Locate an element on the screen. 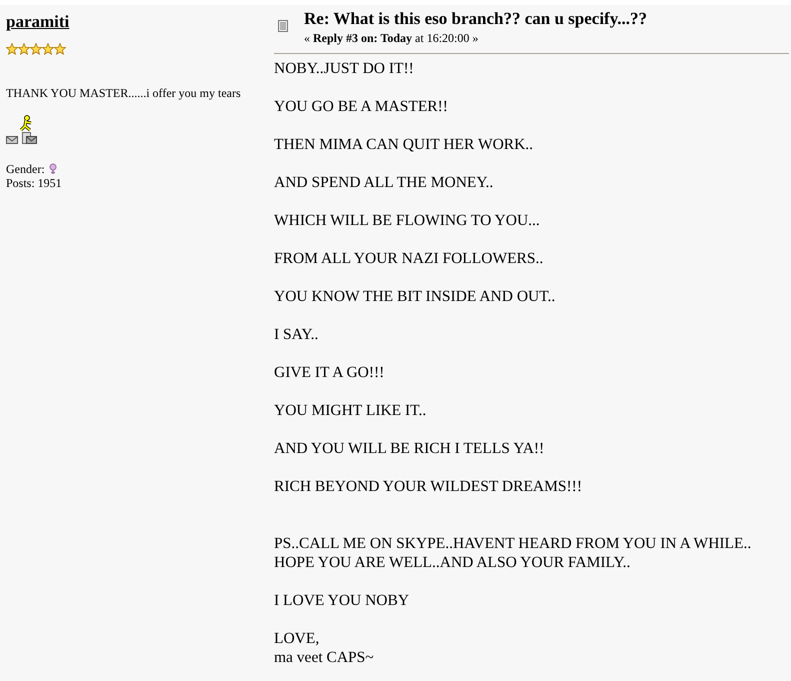 This screenshot has width=791, height=681. personal-text: THANK YOU MASTER......i offer you my tears is located at coordinates (124, 93).